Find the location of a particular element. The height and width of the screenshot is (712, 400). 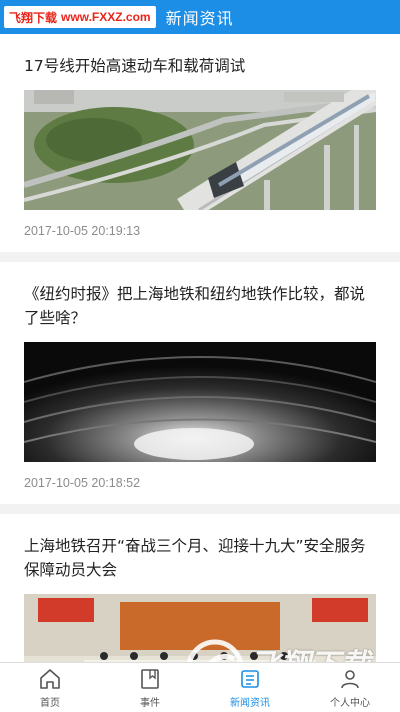

news-card-title: 17号线开始高速动车和载荷调试 is located at coordinates (200, 62).